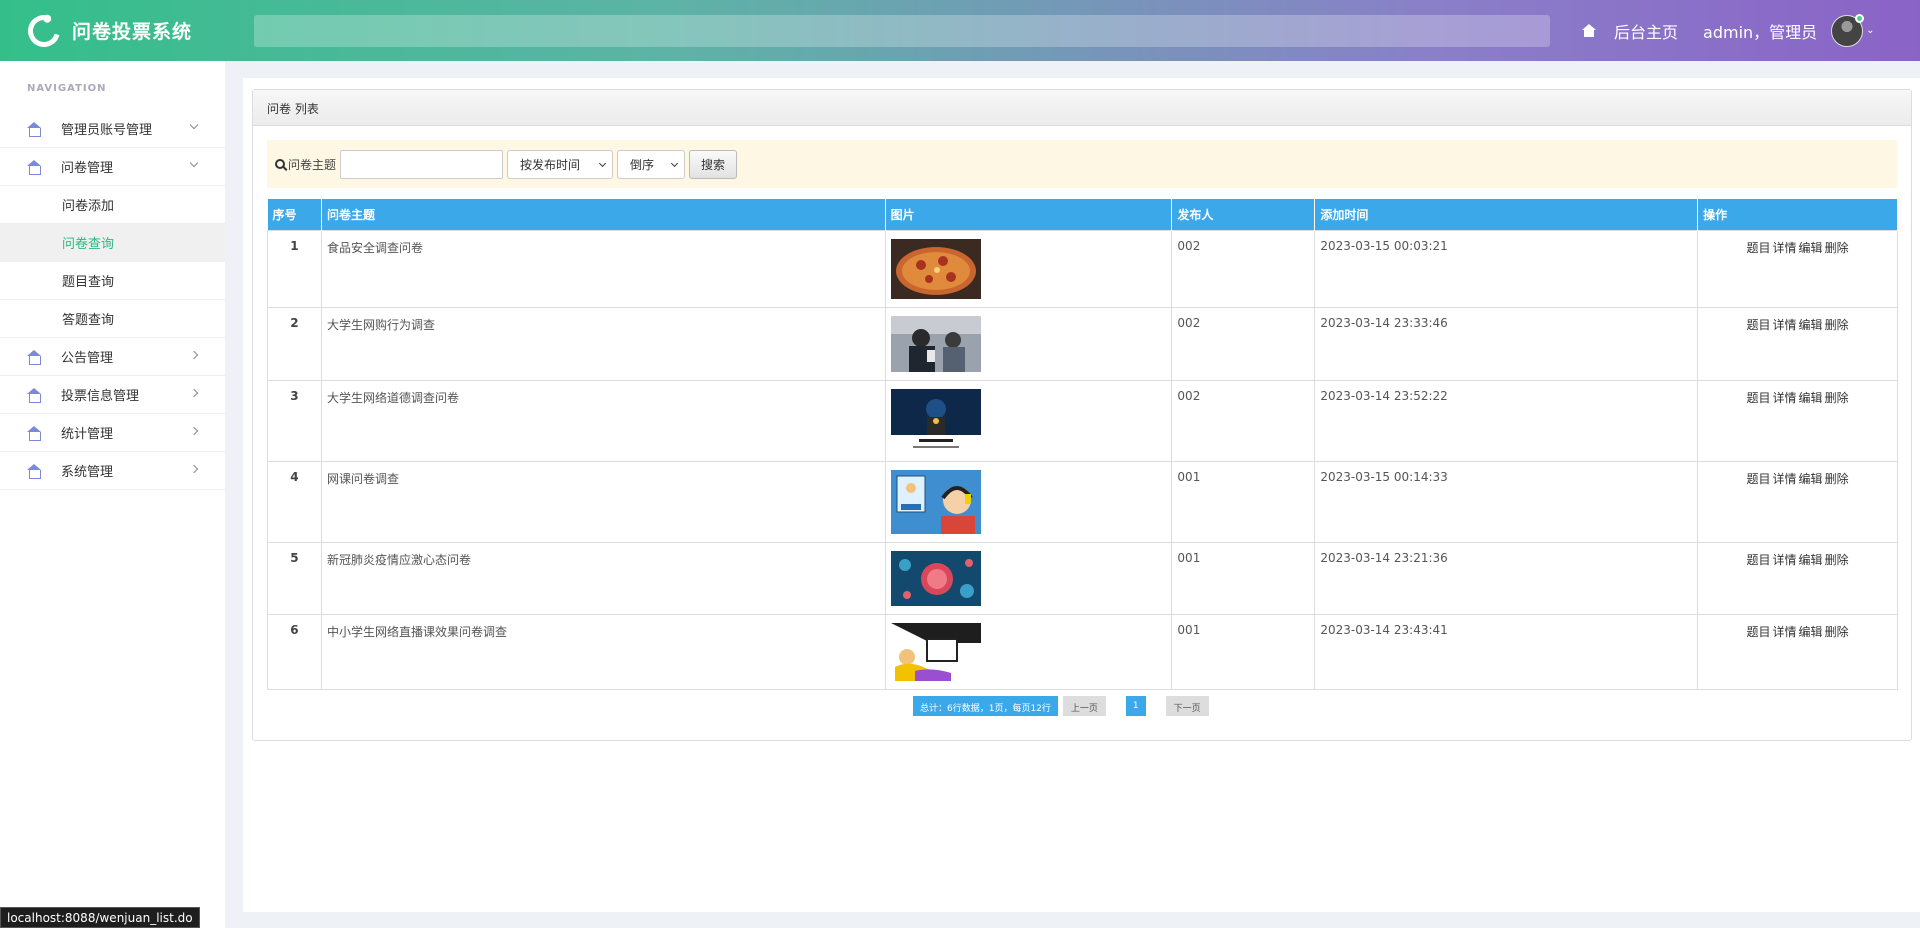 This screenshot has height=928, width=1920. What do you see at coordinates (44, 30) in the screenshot?
I see `logo-icon` at bounding box center [44, 30].